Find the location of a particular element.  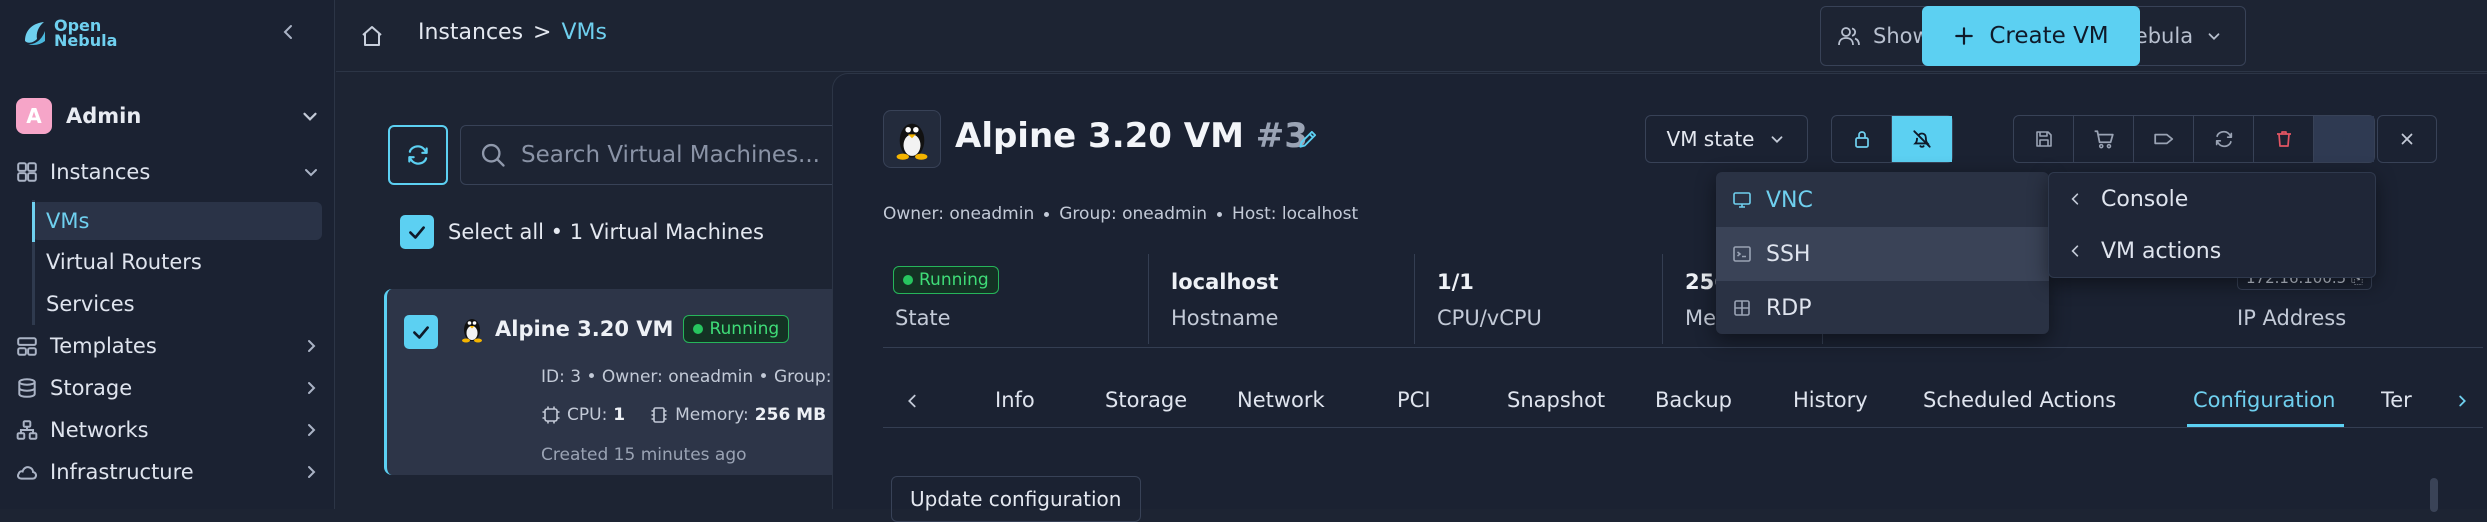

status-badge: Running is located at coordinates (736, 329).